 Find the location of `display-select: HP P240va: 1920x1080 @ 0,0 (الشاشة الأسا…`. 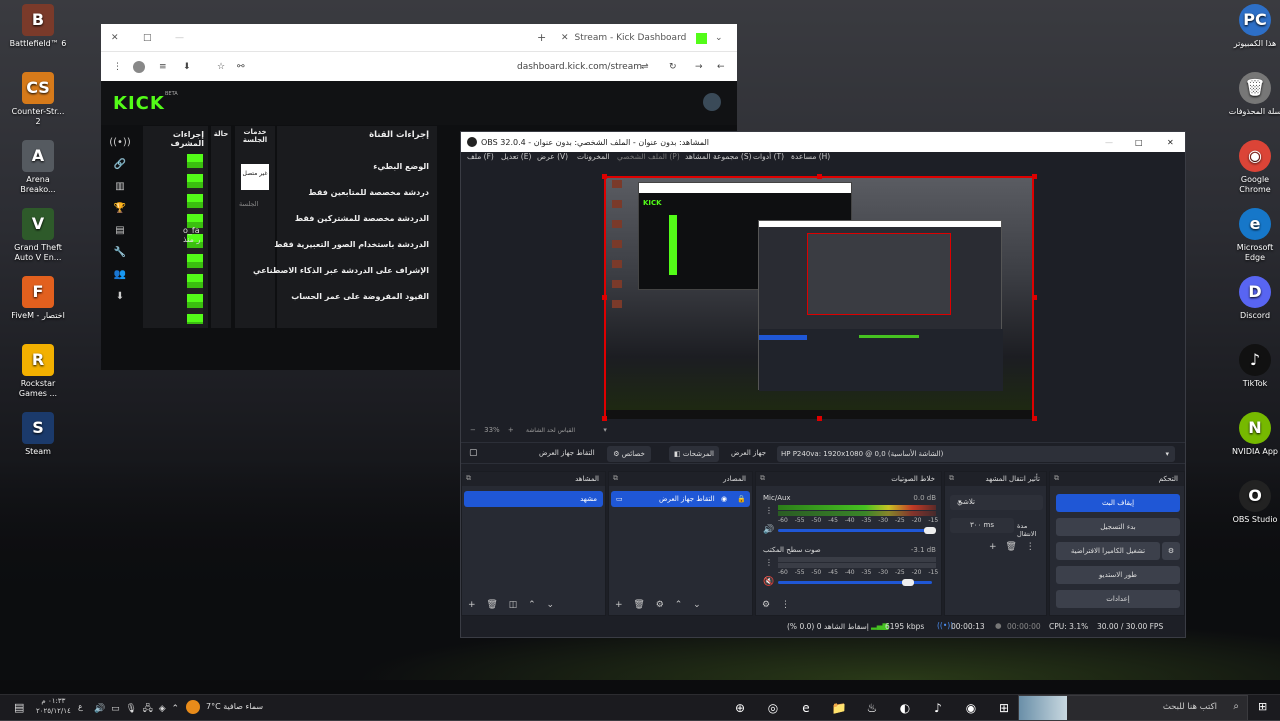

display-select: HP P240va: 1920x1080 @ 0,0 (الشاشة الأسا… is located at coordinates (976, 454).